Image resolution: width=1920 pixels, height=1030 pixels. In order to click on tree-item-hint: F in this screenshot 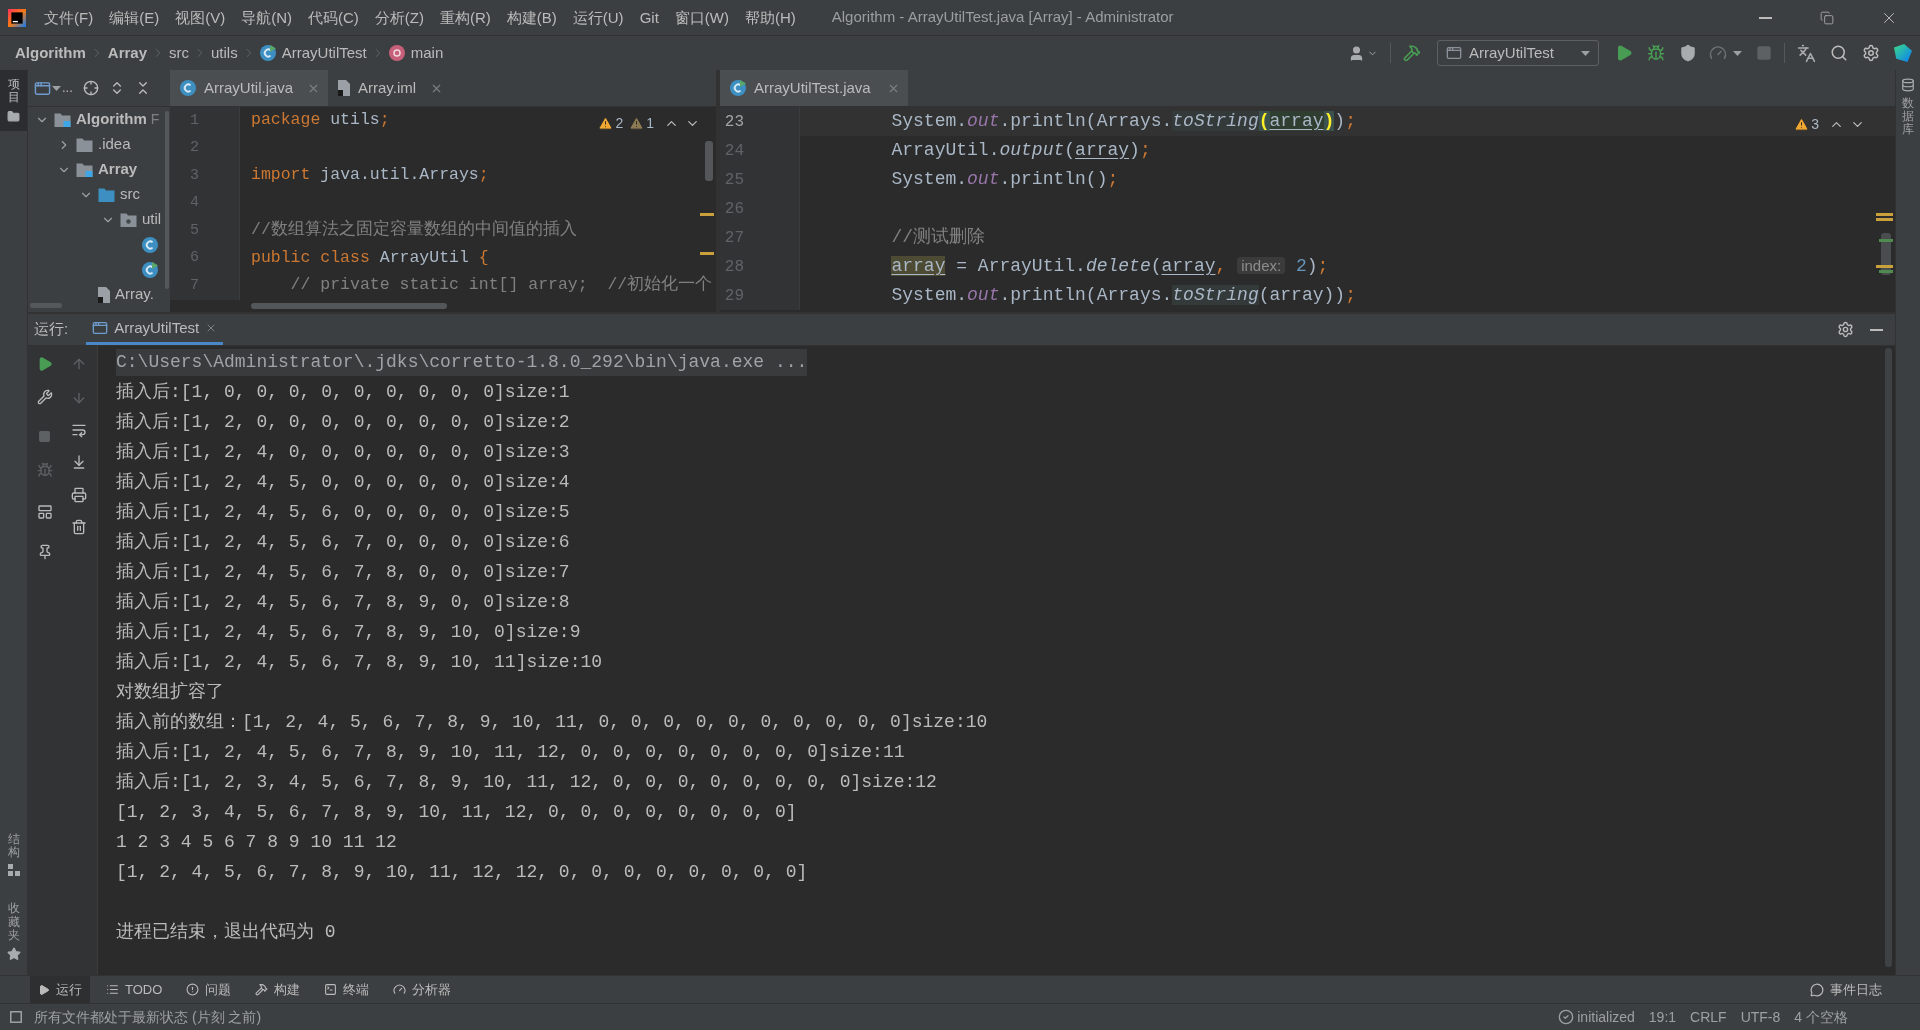, I will do `click(155, 119)`.